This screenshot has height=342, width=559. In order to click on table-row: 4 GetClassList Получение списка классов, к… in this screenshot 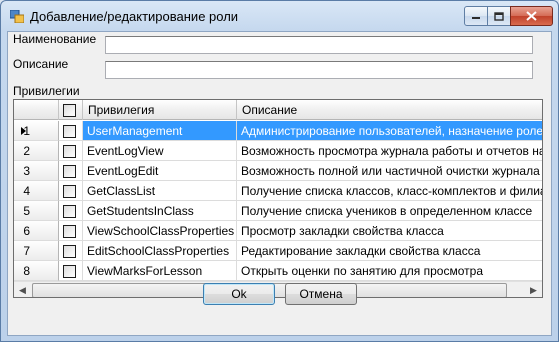, I will do `click(278, 191)`.